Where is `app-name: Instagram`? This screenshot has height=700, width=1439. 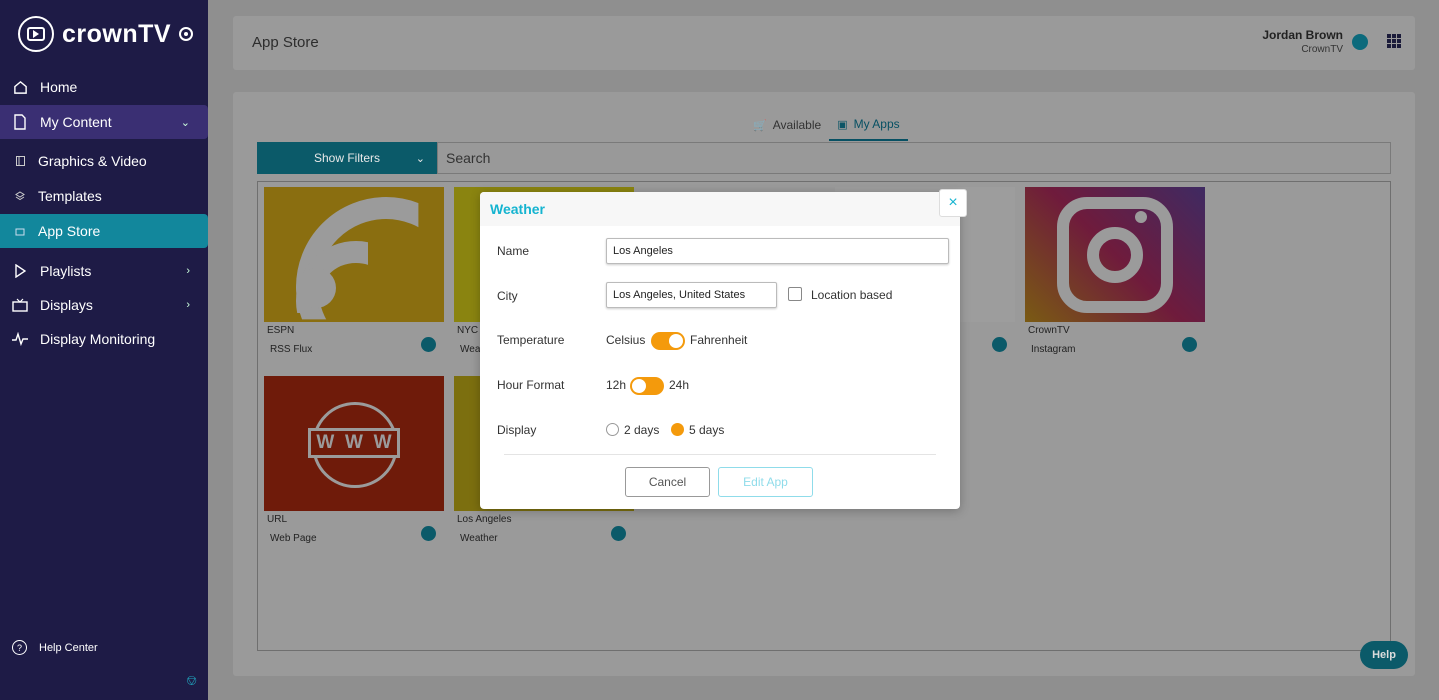
app-name: Instagram is located at coordinates (1053, 349).